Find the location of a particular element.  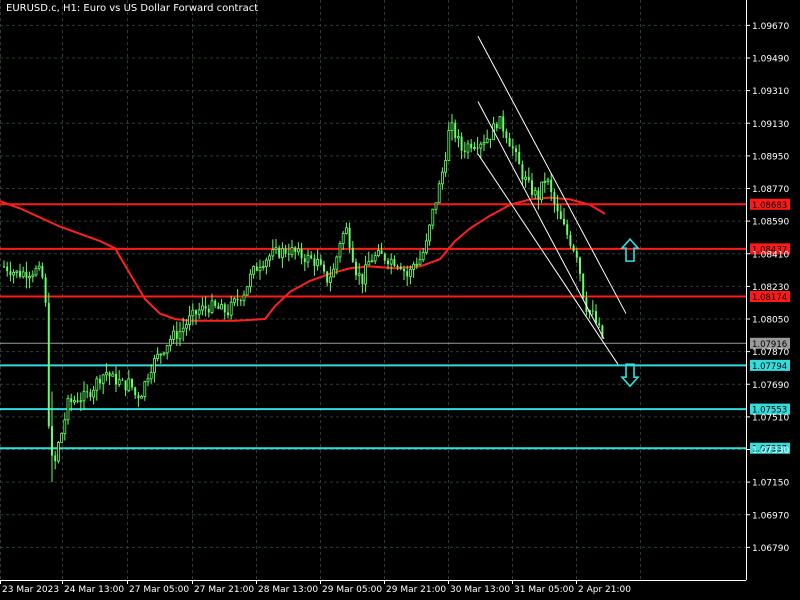

y-tick-label: 1.08950 is located at coordinates (770, 157).